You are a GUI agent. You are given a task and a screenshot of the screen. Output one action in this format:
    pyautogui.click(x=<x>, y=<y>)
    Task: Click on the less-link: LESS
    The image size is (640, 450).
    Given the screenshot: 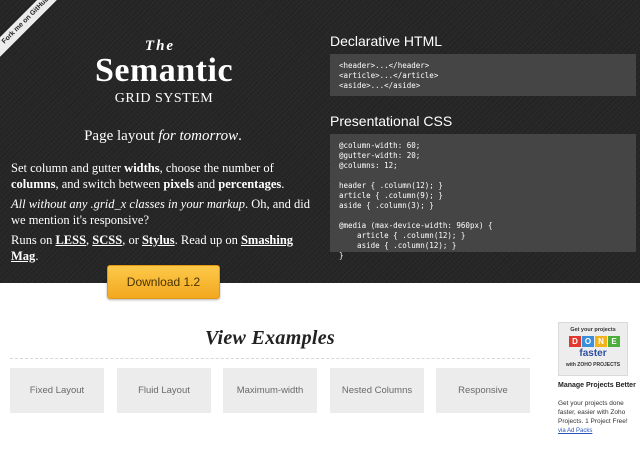 What is the action you would take?
    pyautogui.click(x=70, y=240)
    